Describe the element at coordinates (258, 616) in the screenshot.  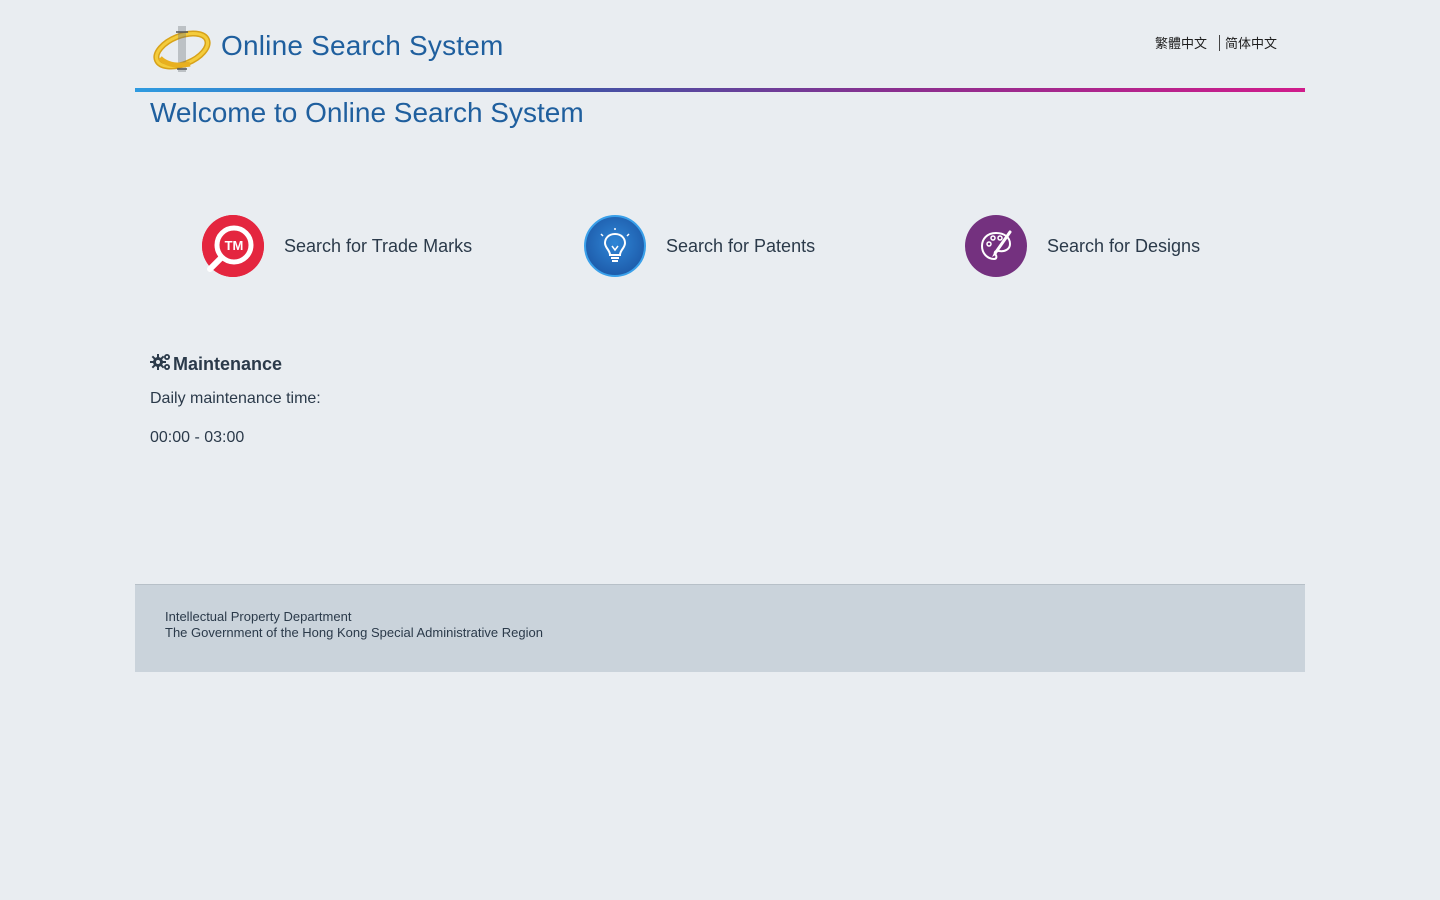
I see `footer-department: Intellectual Property Department` at that location.